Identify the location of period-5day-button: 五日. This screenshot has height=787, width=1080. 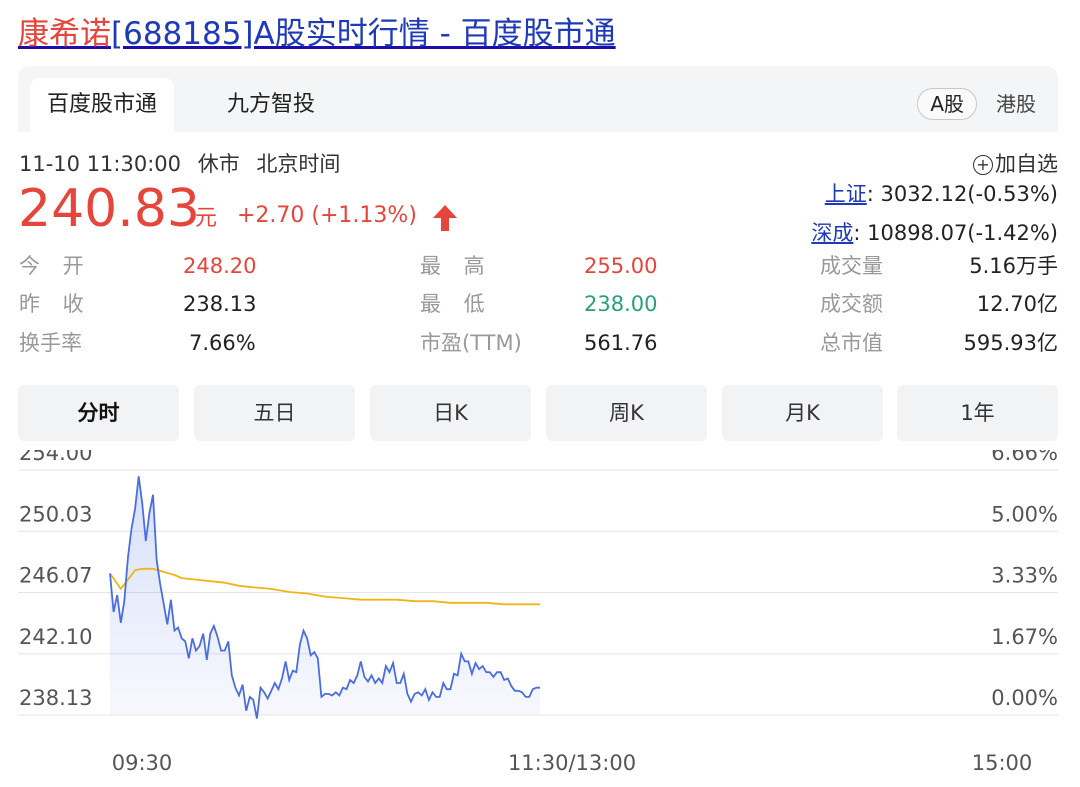
(274, 413).